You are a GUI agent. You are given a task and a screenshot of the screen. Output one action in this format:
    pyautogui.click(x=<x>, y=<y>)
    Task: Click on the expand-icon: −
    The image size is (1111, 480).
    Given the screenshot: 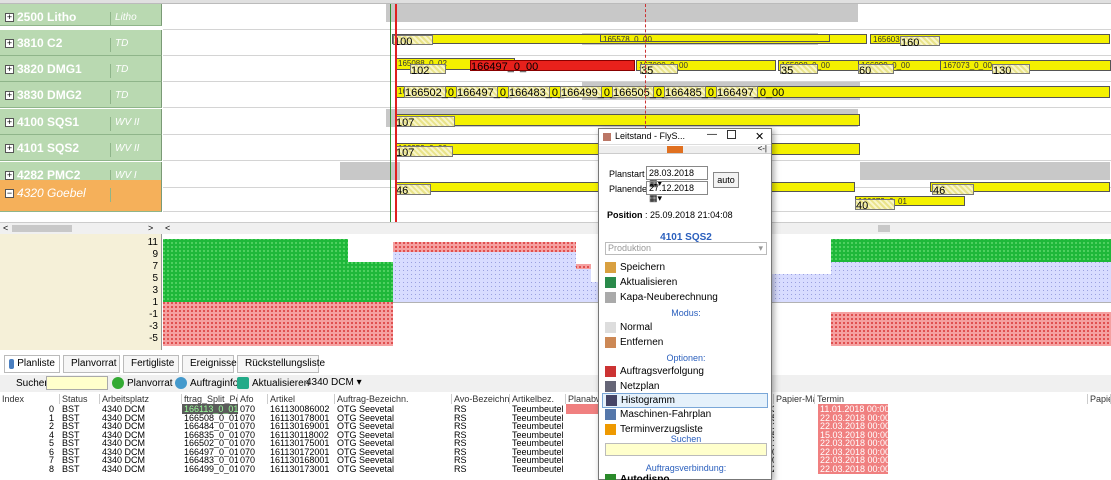 What is the action you would take?
    pyautogui.click(x=9, y=193)
    